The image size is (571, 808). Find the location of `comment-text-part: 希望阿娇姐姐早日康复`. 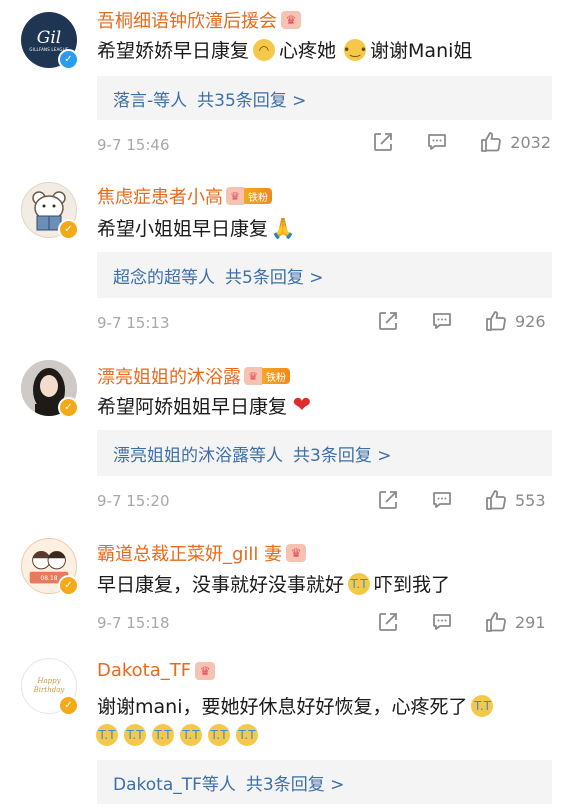

comment-text-part: 希望阿娇姐姐早日康复 is located at coordinates (192, 407).